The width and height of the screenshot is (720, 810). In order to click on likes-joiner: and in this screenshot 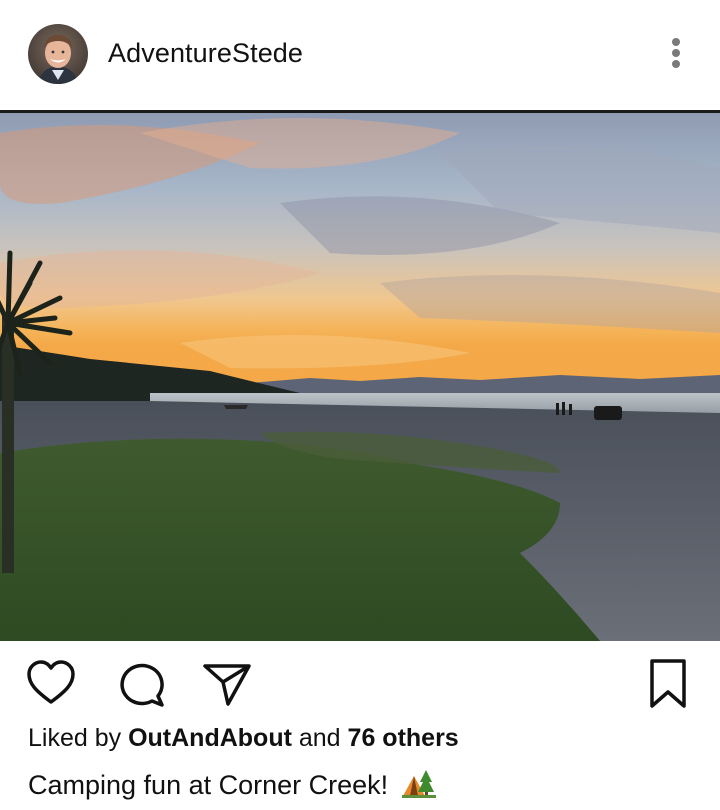, I will do `click(319, 738)`.